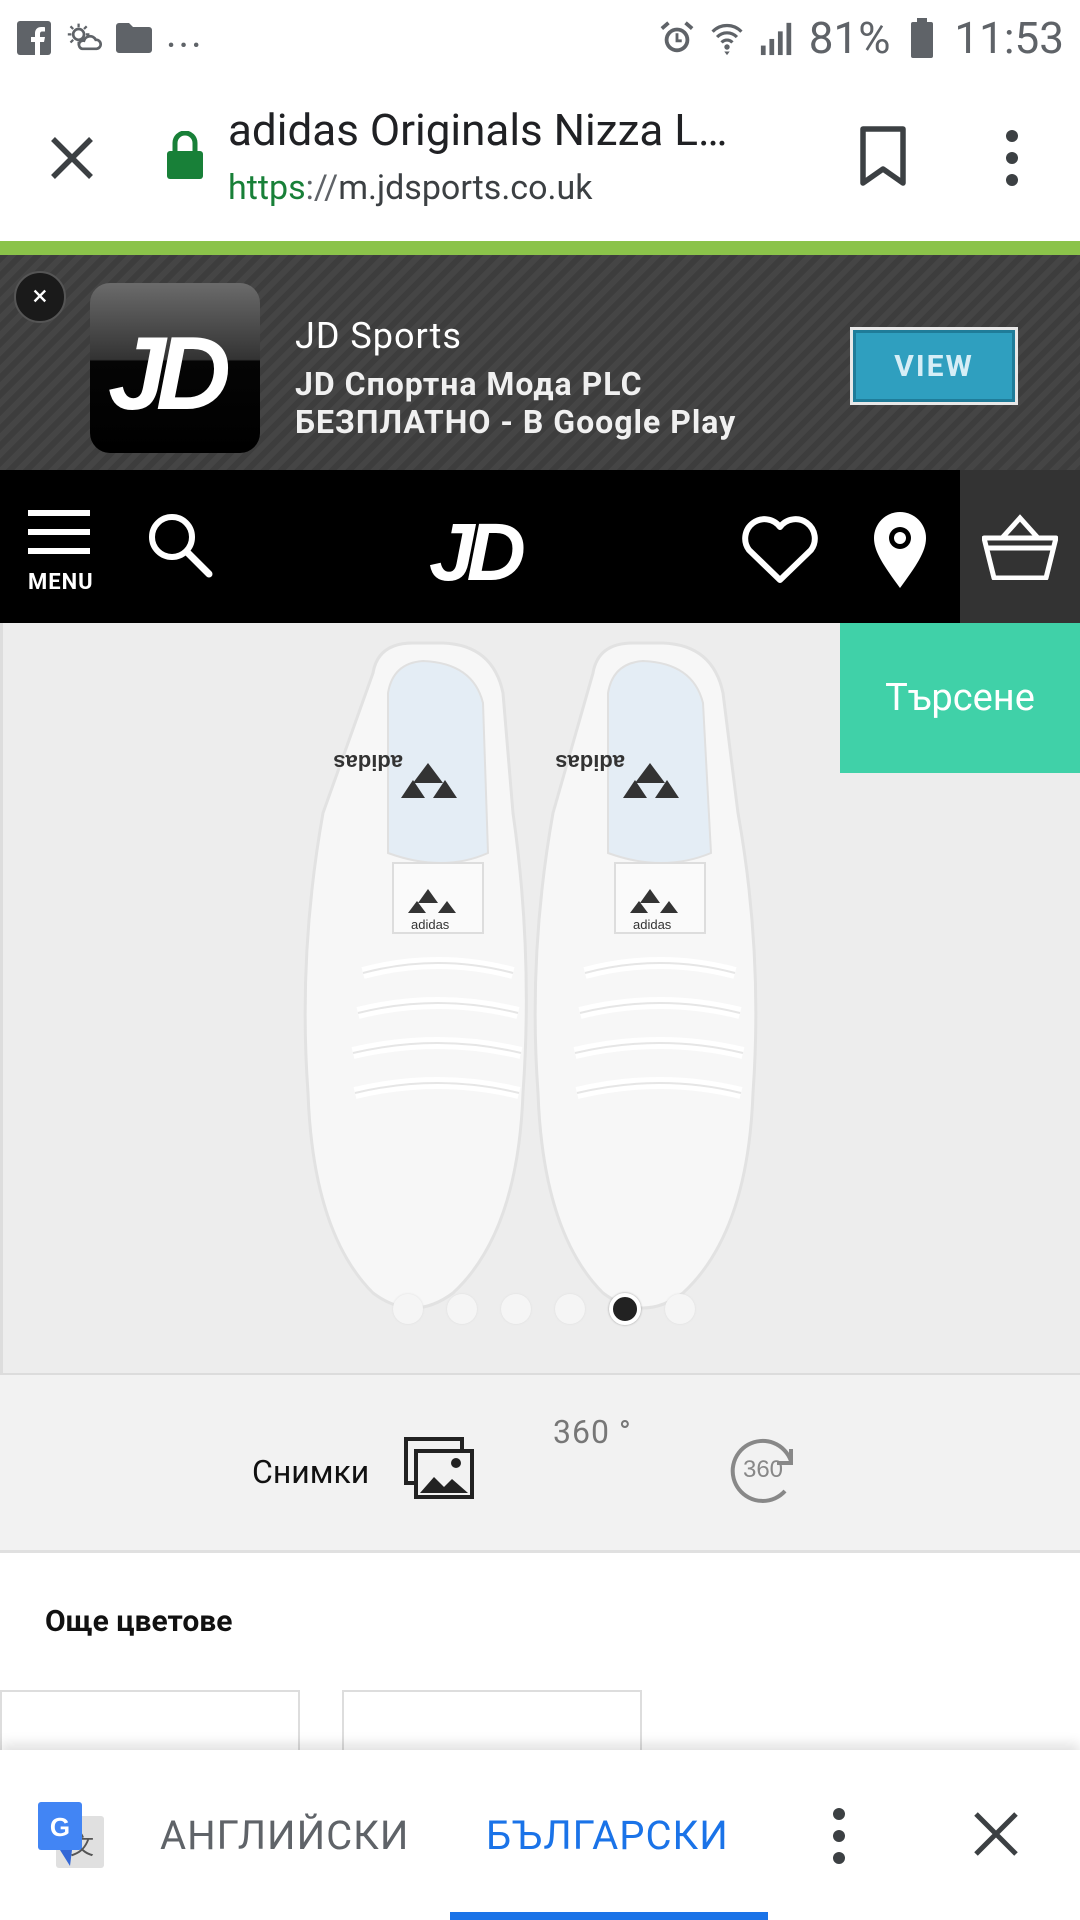 The height and width of the screenshot is (1920, 1080). What do you see at coordinates (60, 1827) in the screenshot?
I see `svg-text: G` at bounding box center [60, 1827].